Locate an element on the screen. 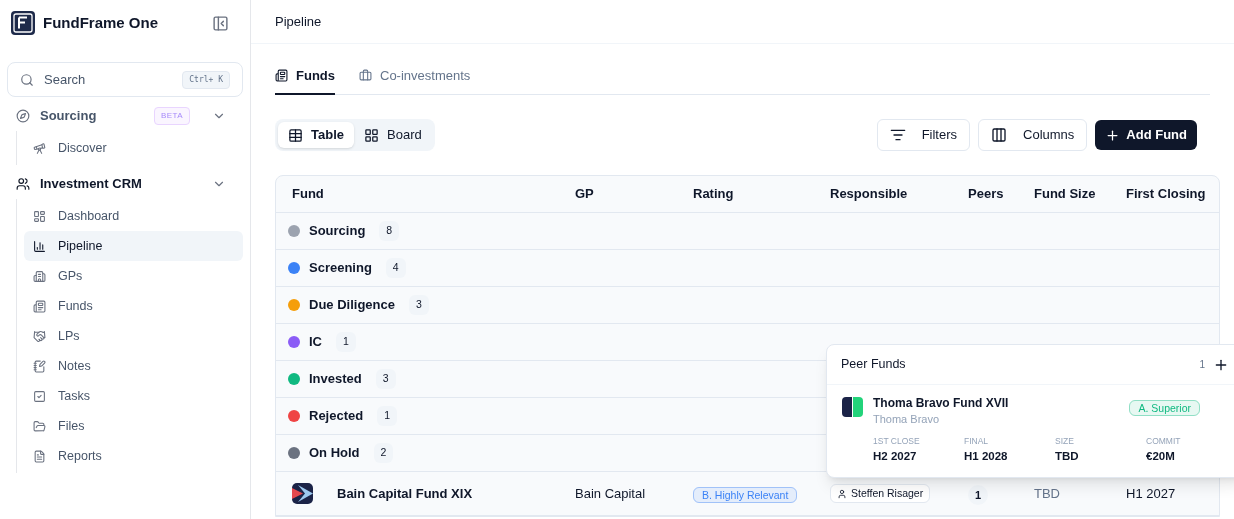 This screenshot has height=519, width=1234. page-title: Pipeline is located at coordinates (298, 21).